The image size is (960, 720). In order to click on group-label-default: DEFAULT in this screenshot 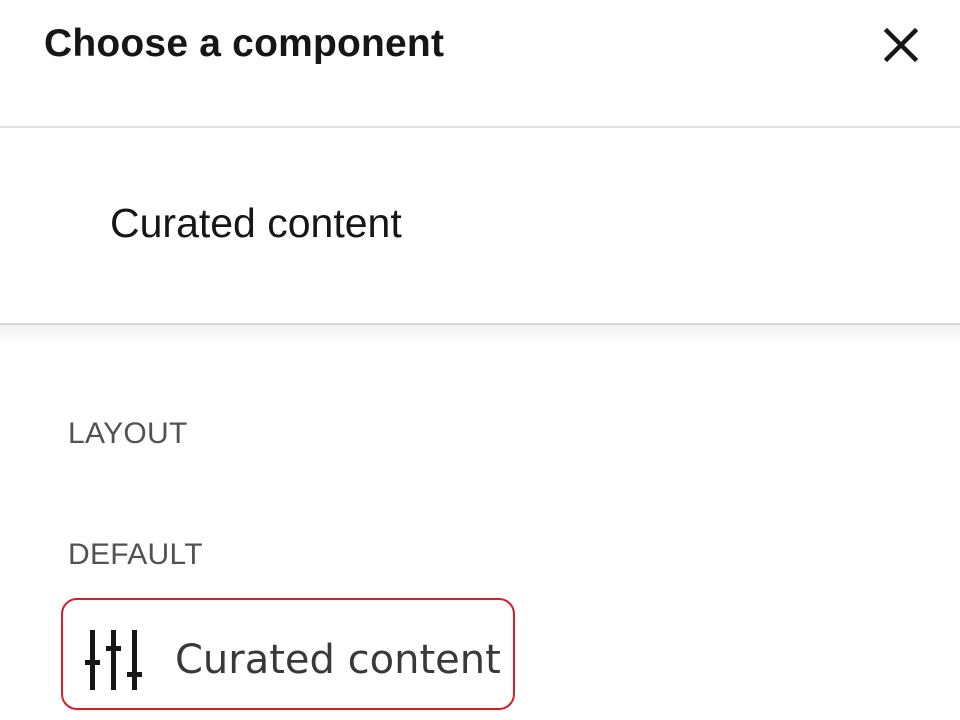, I will do `click(135, 554)`.